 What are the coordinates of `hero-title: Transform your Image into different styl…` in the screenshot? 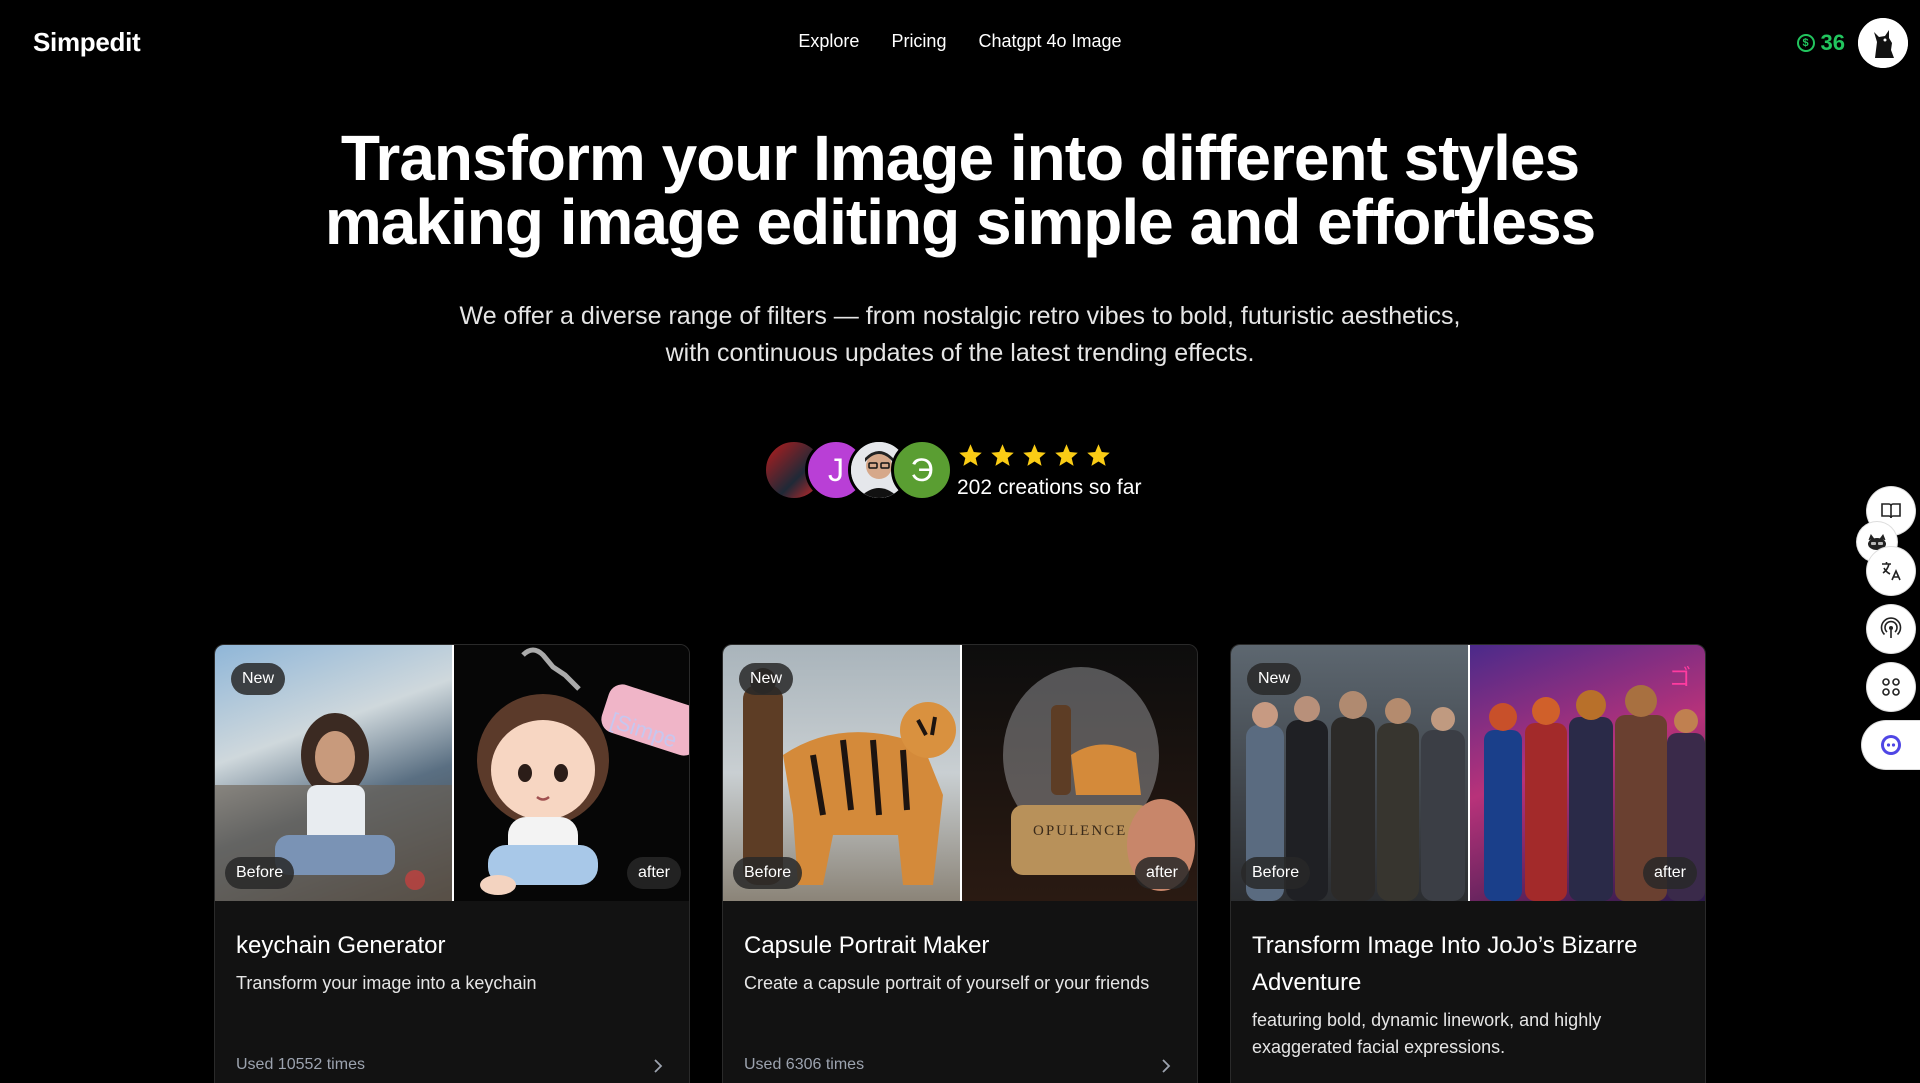 It's located at (960, 190).